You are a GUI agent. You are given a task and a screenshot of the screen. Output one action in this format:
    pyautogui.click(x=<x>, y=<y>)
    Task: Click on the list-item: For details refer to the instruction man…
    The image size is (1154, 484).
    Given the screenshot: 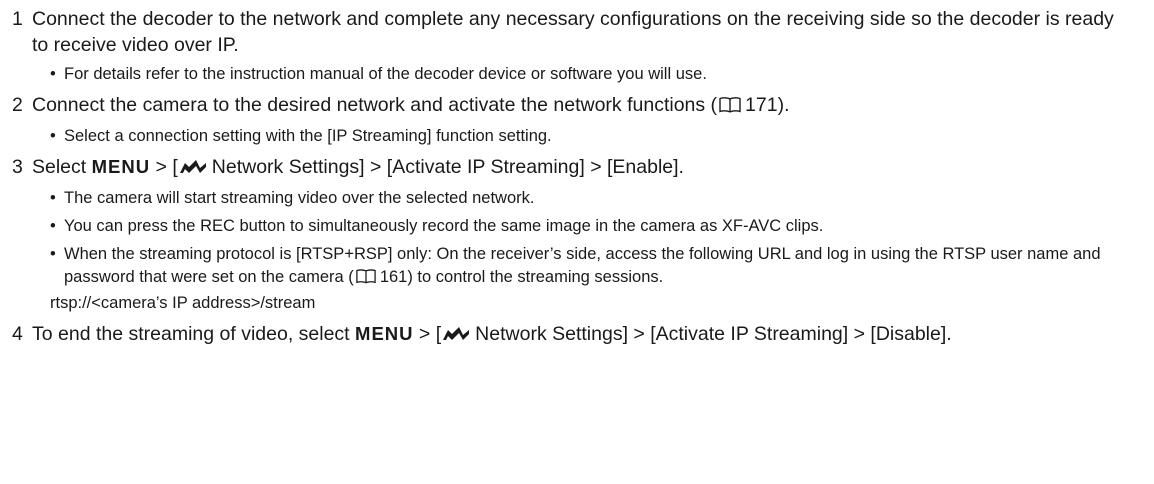 What is the action you would take?
    pyautogui.click(x=587, y=74)
    